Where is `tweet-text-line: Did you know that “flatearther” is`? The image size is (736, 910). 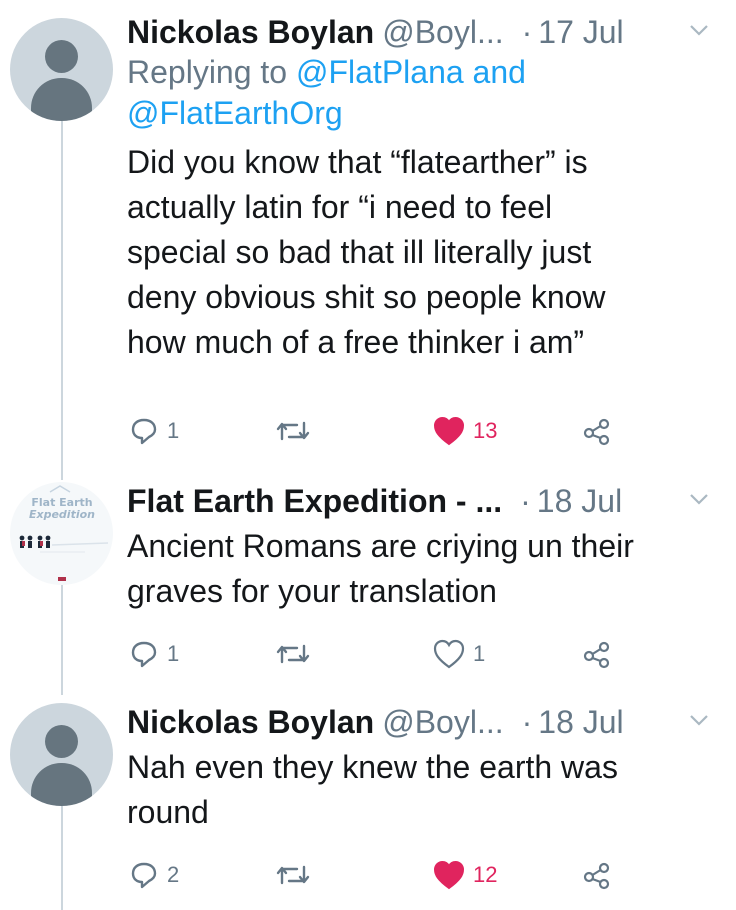
tweet-text-line: Did you know that “flatearther” is is located at coordinates (357, 162).